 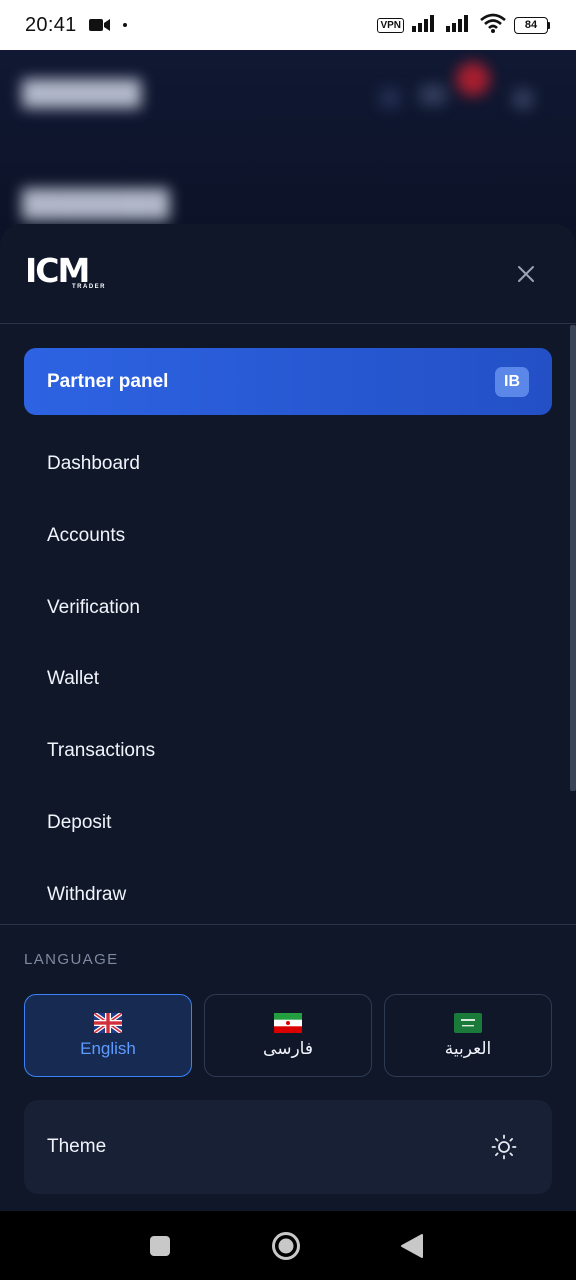 What do you see at coordinates (108, 1035) in the screenshot?
I see `language-option-english: English` at bounding box center [108, 1035].